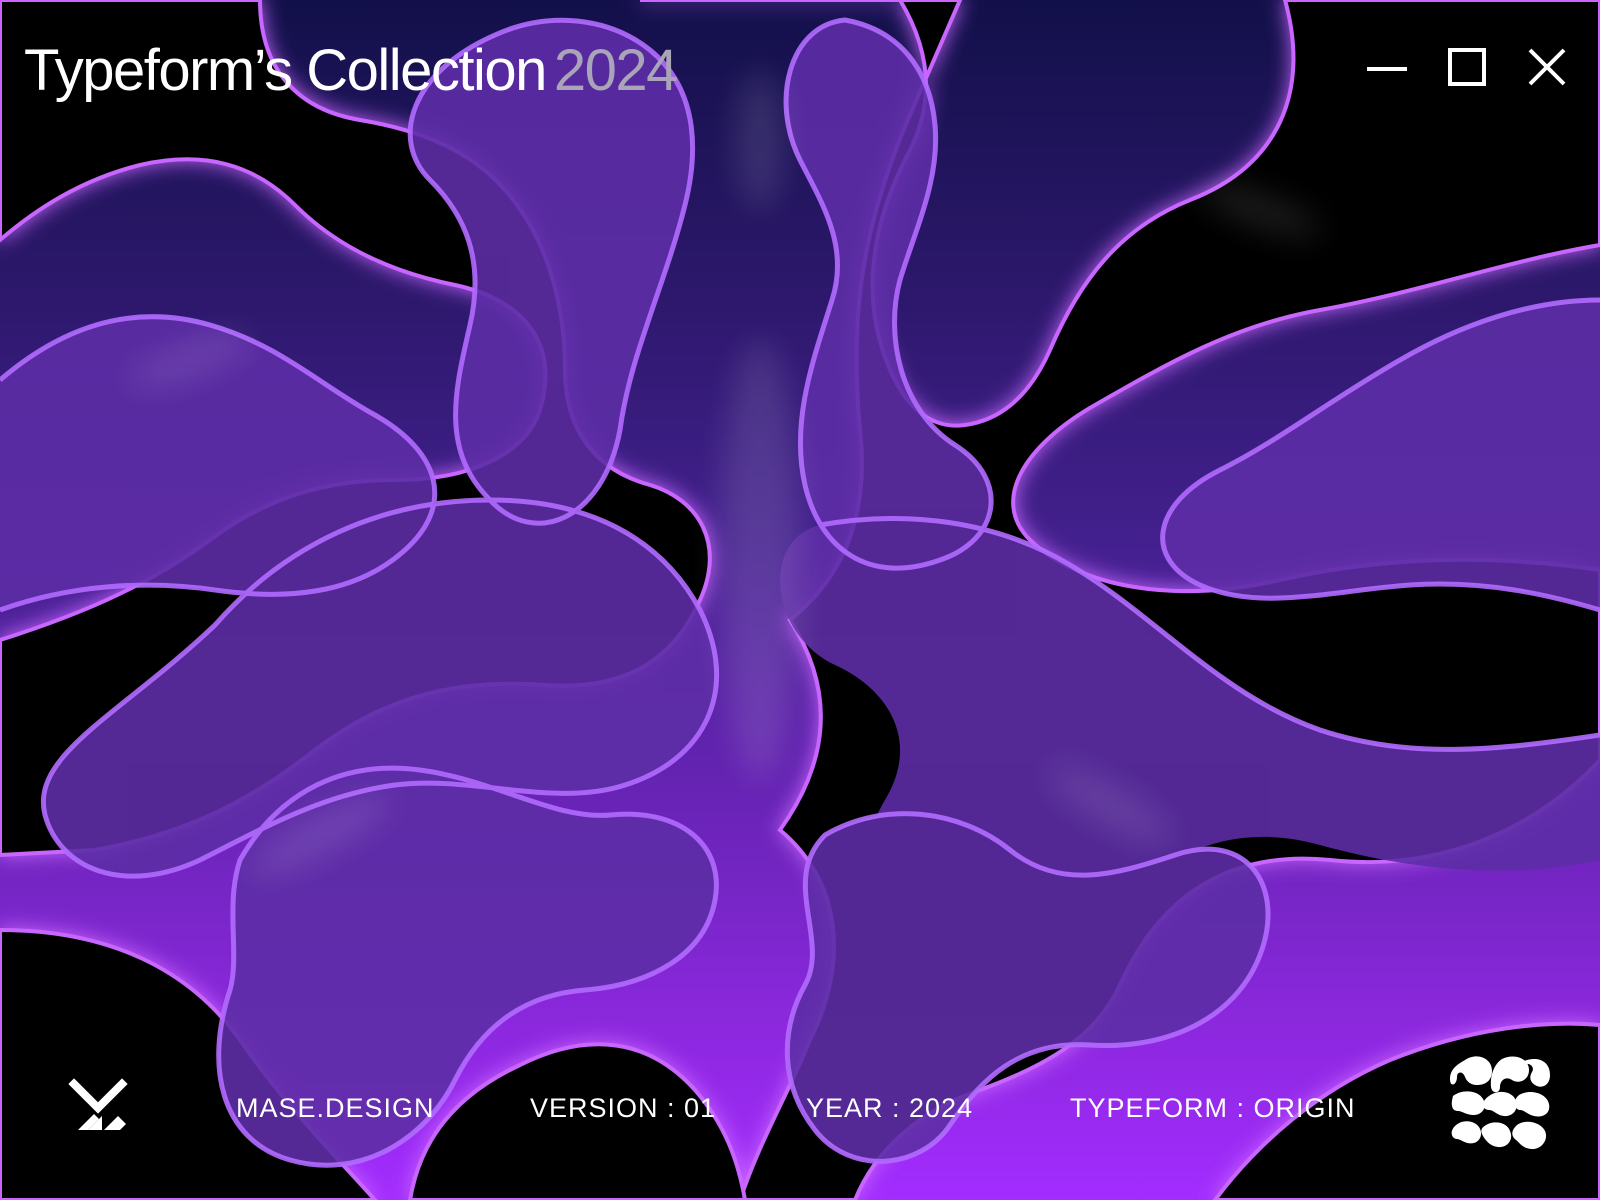 Image resolution: width=1600 pixels, height=1200 pixels. Describe the element at coordinates (890, 1108) in the screenshot. I see `footer-year-label: YEAR : 2024` at that location.